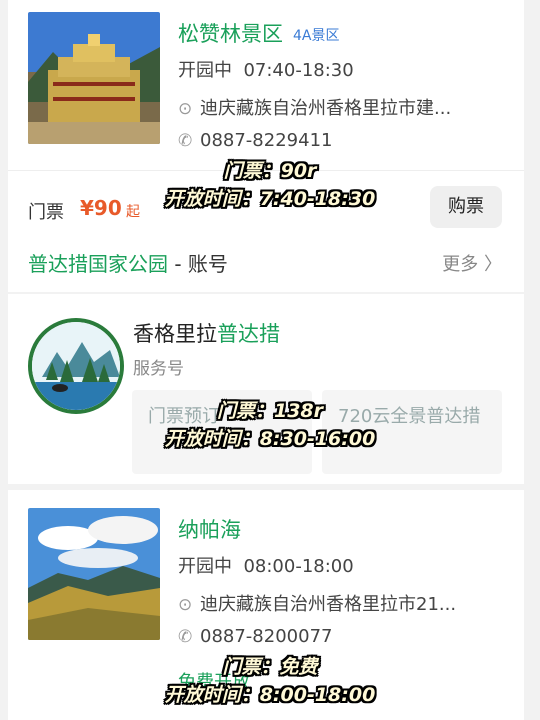 Image resolution: width=540 pixels, height=720 pixels. What do you see at coordinates (472, 263) in the screenshot?
I see `more-link: 更多 〉` at bounding box center [472, 263].